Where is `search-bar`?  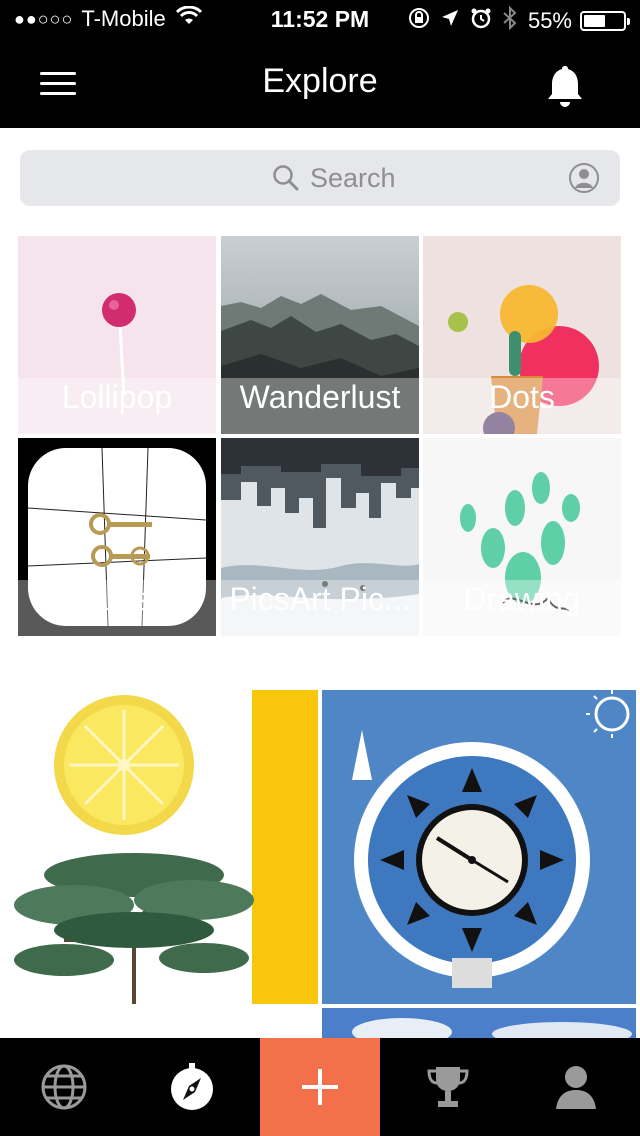
search-bar is located at coordinates (320, 178).